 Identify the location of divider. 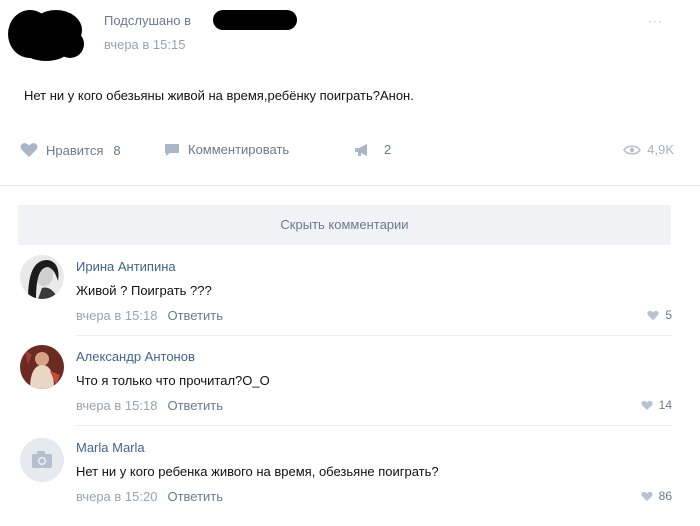
(350, 185).